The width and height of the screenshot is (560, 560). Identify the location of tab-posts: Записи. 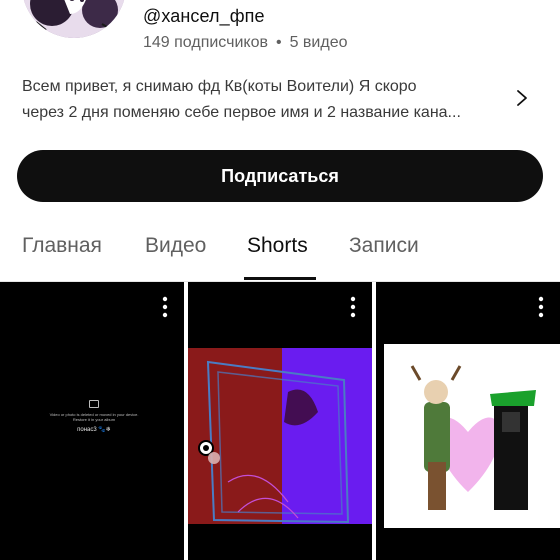
(384, 246).